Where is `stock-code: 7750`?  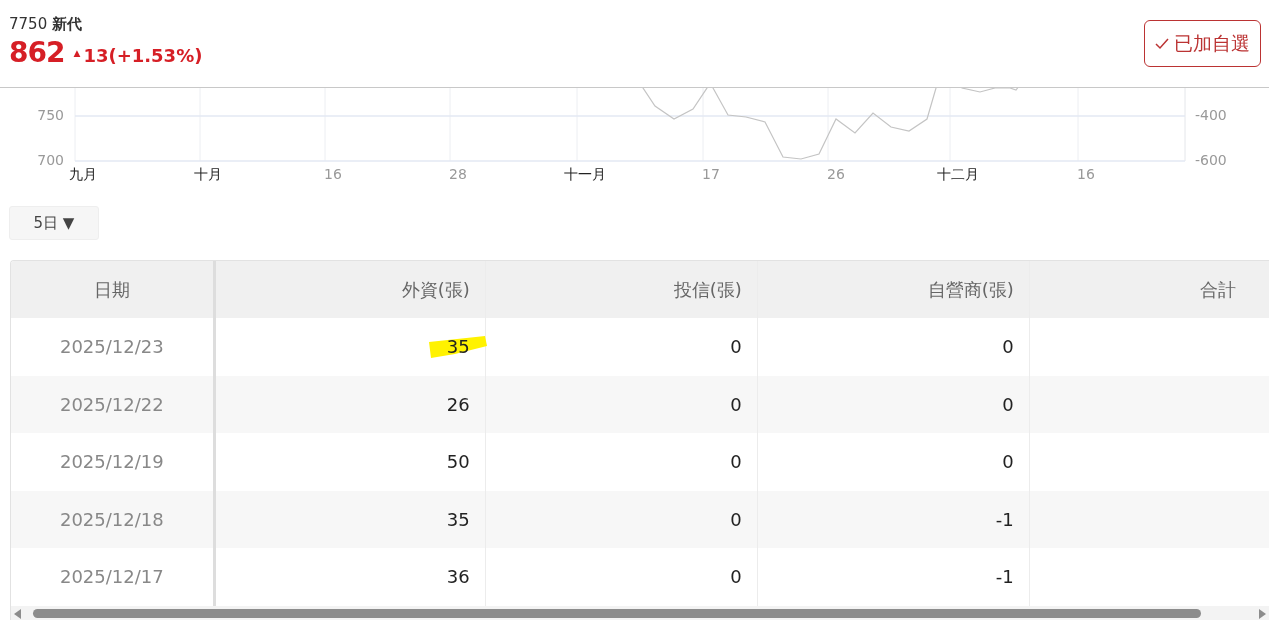 stock-code: 7750 is located at coordinates (28, 24).